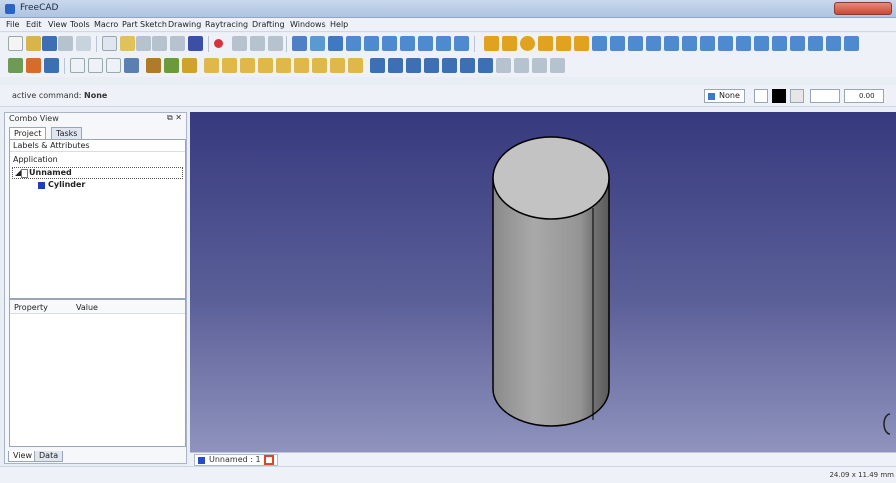  Describe the element at coordinates (319, 65) in the screenshot. I see `draft-bspline-icon` at that location.